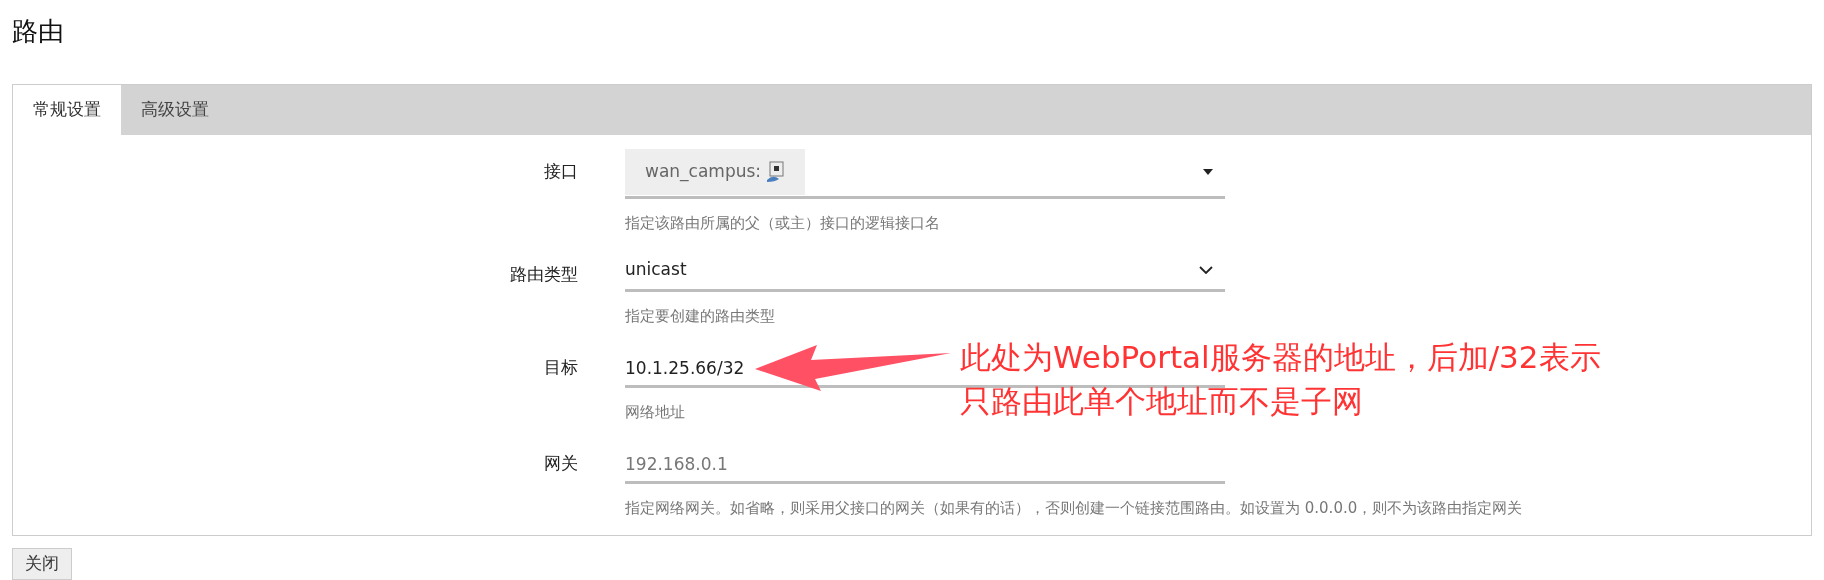 This screenshot has width=1824, height=580. Describe the element at coordinates (925, 271) in the screenshot. I see `select-field: unicast` at that location.